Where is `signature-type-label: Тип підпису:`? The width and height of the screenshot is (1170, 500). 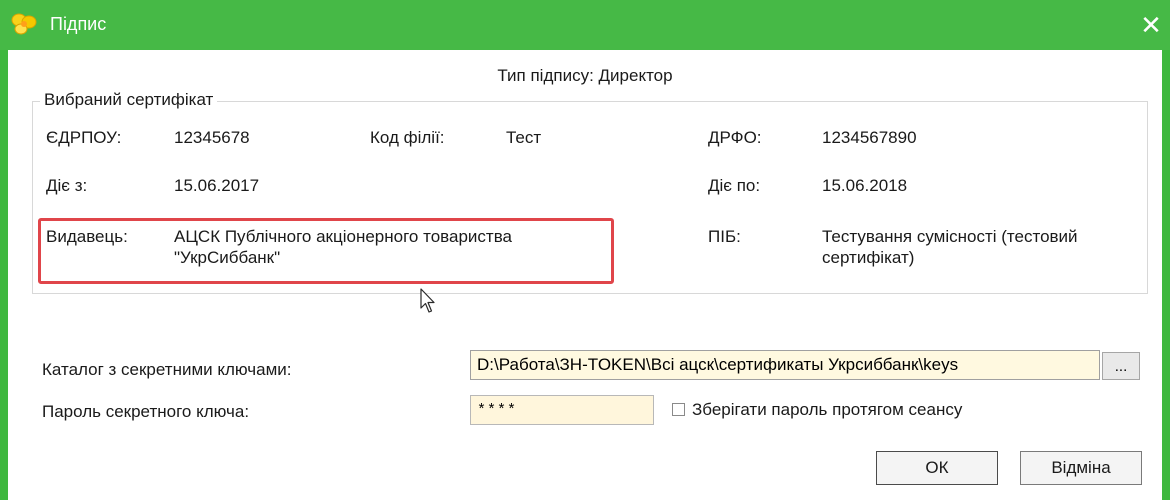 signature-type-label: Тип підпису: is located at coordinates (545, 75).